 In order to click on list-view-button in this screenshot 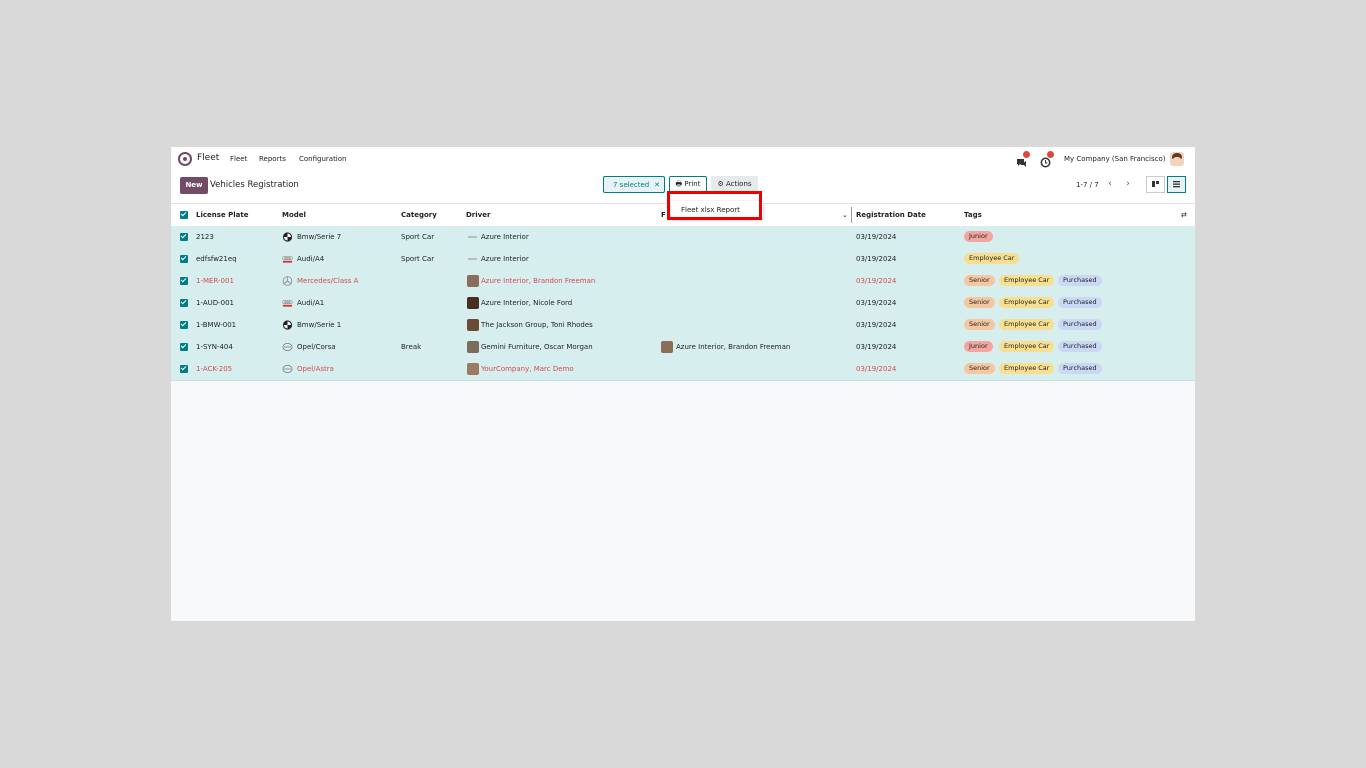, I will do `click(1176, 184)`.